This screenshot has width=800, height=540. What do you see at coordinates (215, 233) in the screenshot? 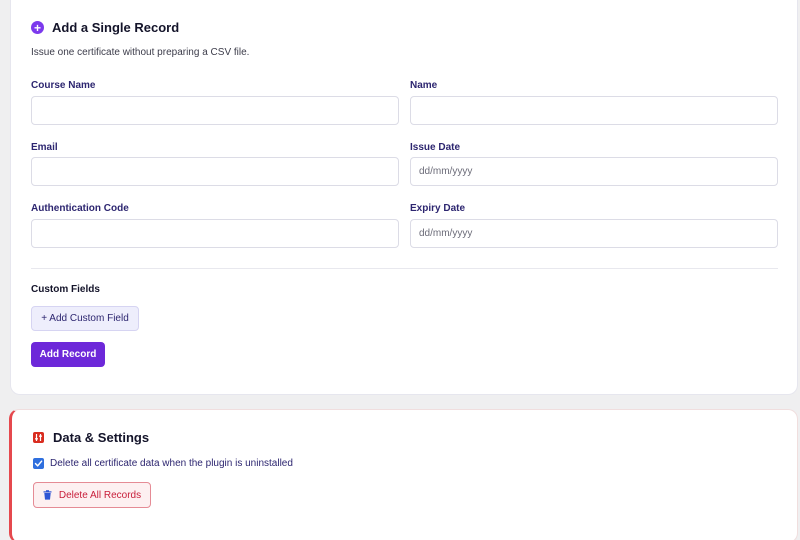
I see `authentication-code-input` at bounding box center [215, 233].